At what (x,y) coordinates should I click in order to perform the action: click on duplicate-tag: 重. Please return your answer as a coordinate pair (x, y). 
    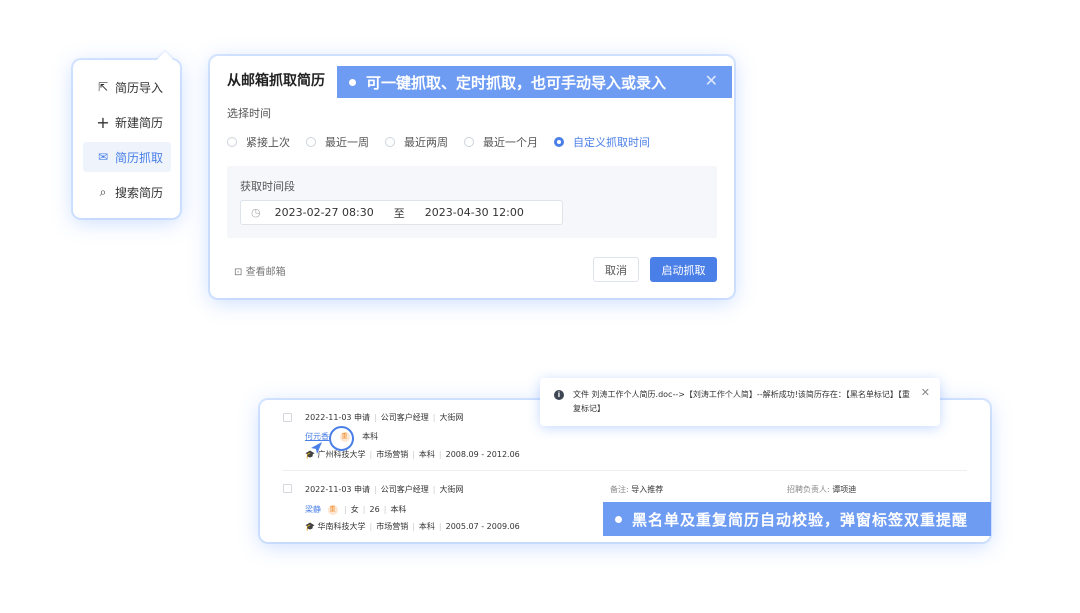
    Looking at the image, I should click on (332, 509).